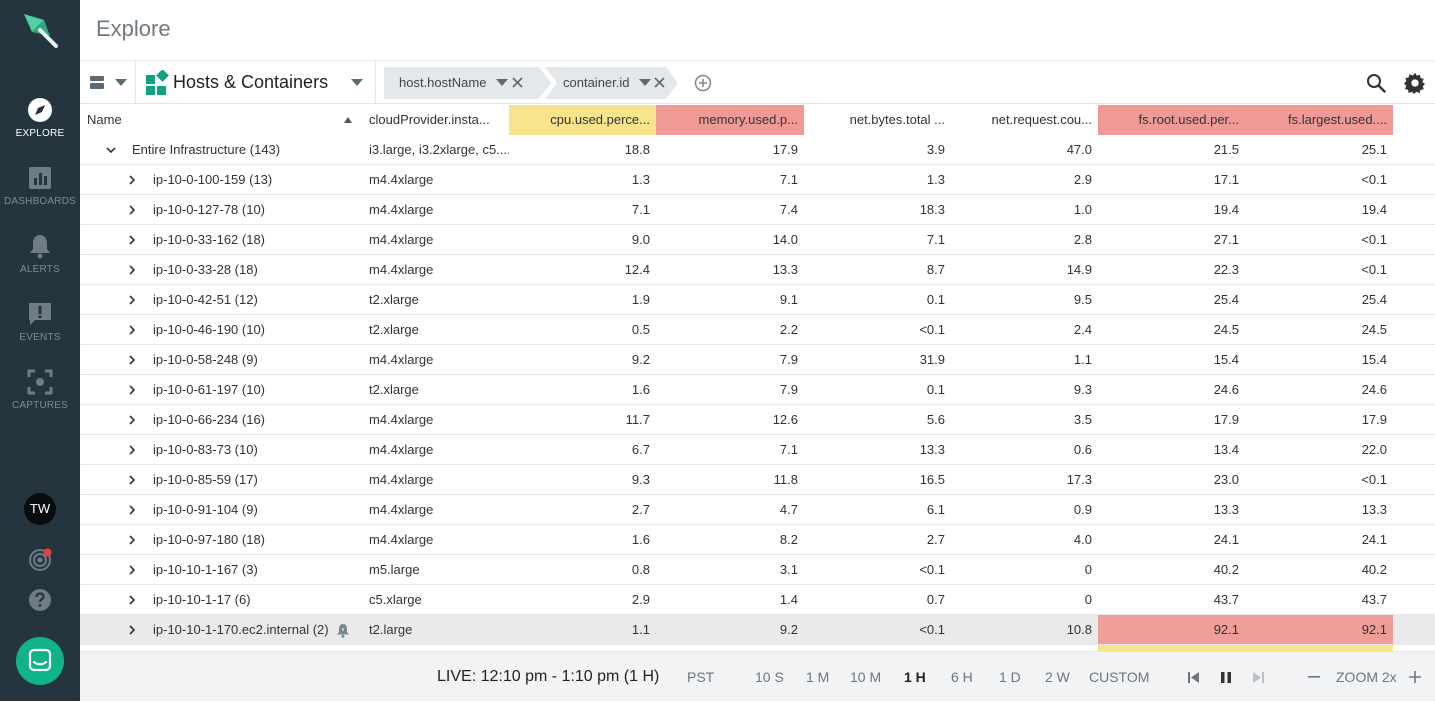  What do you see at coordinates (40, 600) in the screenshot?
I see `help-icon` at bounding box center [40, 600].